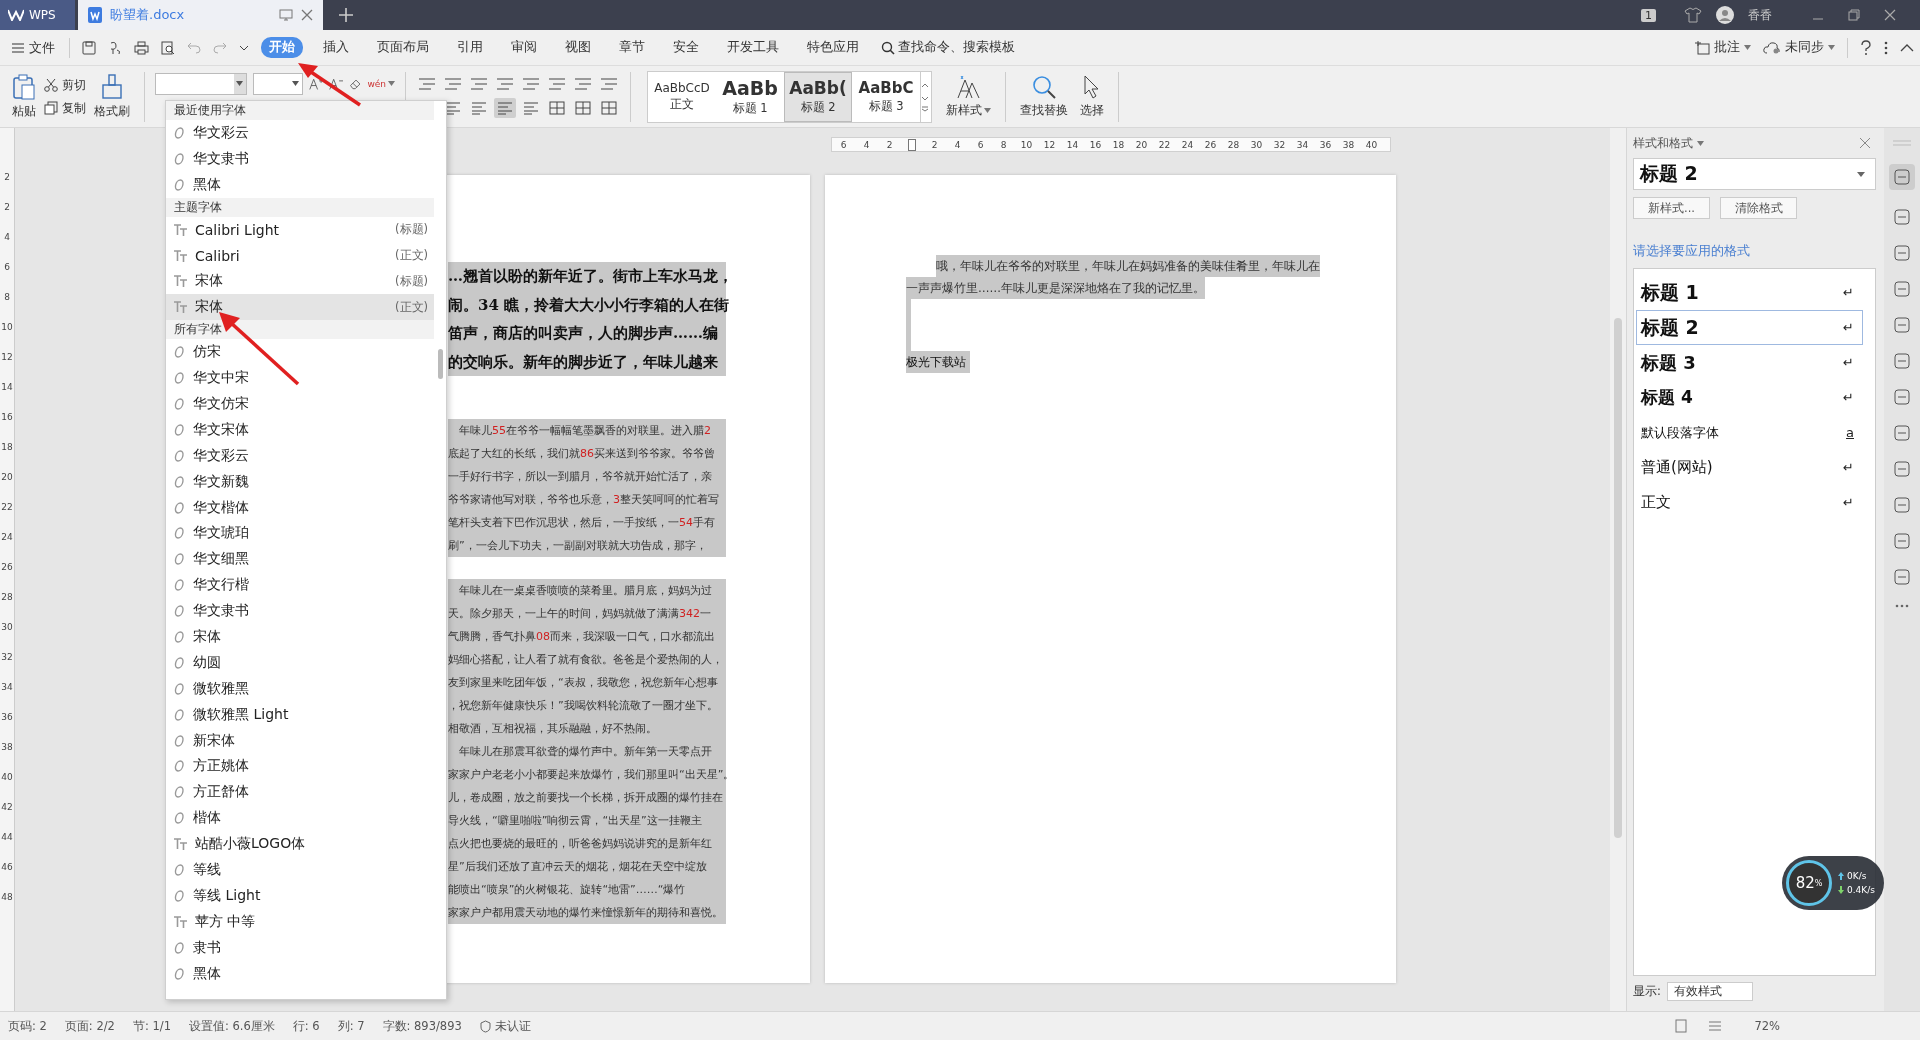 The height and width of the screenshot is (1040, 1920). What do you see at coordinates (300, 740) in the screenshot?
I see `font-option: 新宋体` at bounding box center [300, 740].